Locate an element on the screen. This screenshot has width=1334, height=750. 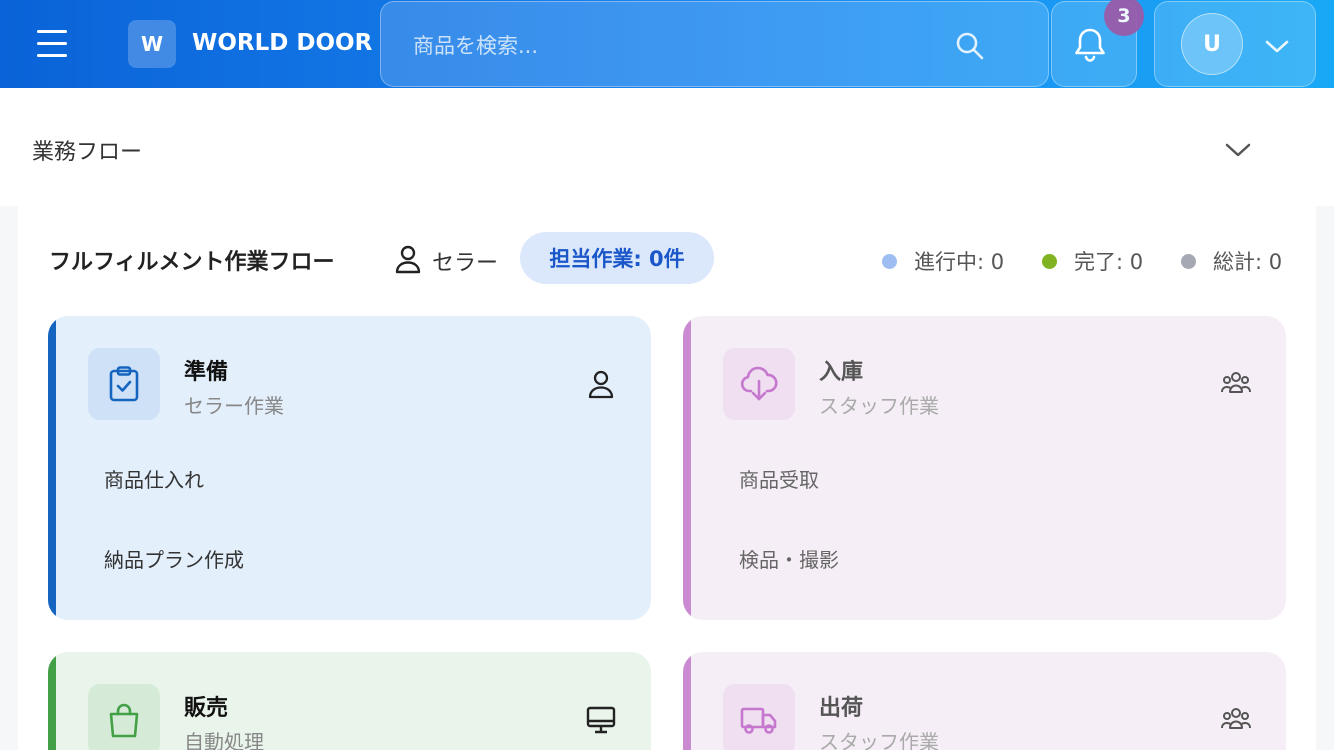
notification-badge: 3 is located at coordinates (1124, 18).